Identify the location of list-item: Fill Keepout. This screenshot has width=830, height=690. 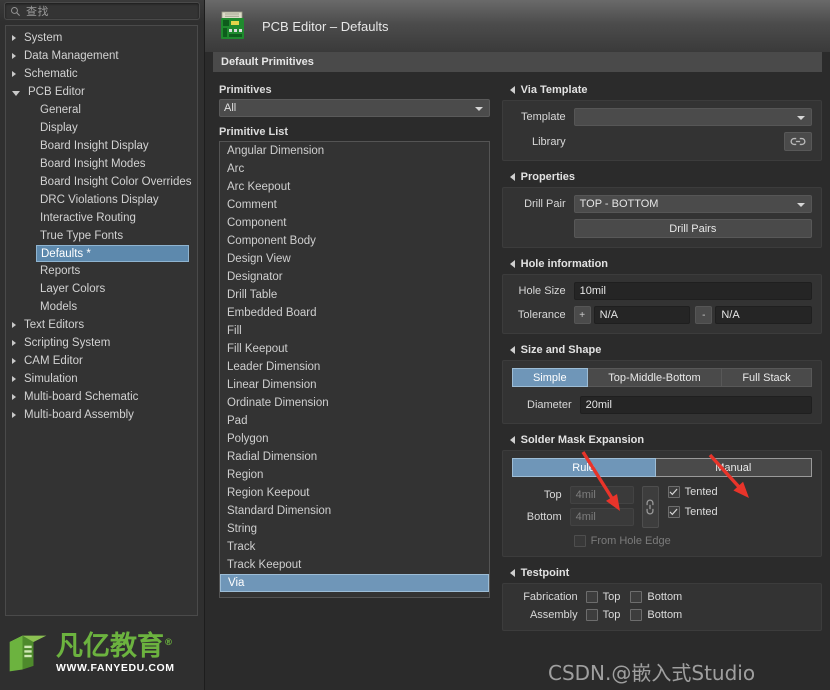
(354, 349).